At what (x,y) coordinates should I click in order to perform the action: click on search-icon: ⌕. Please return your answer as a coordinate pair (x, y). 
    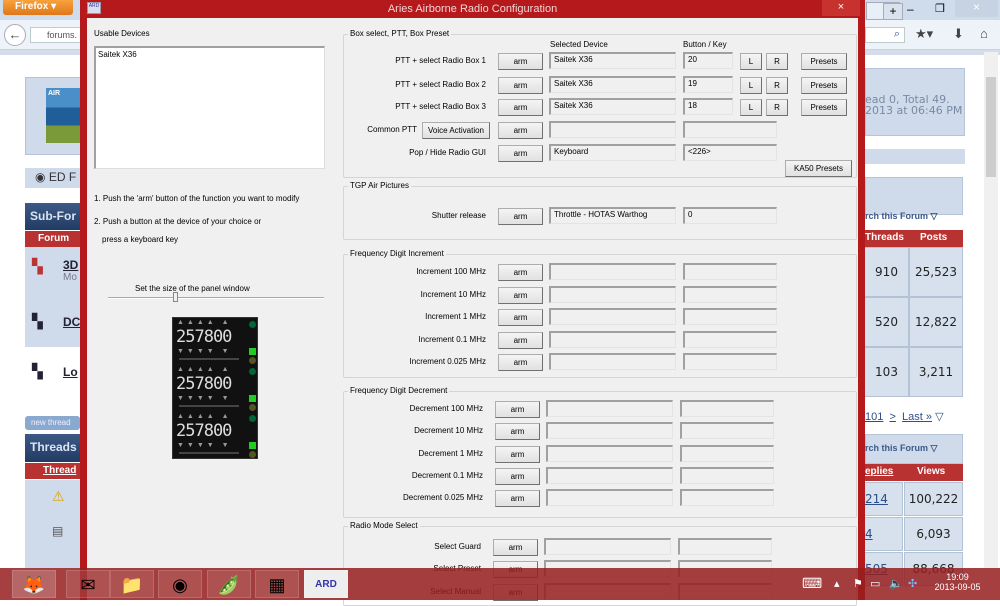
    Looking at the image, I should click on (885, 35).